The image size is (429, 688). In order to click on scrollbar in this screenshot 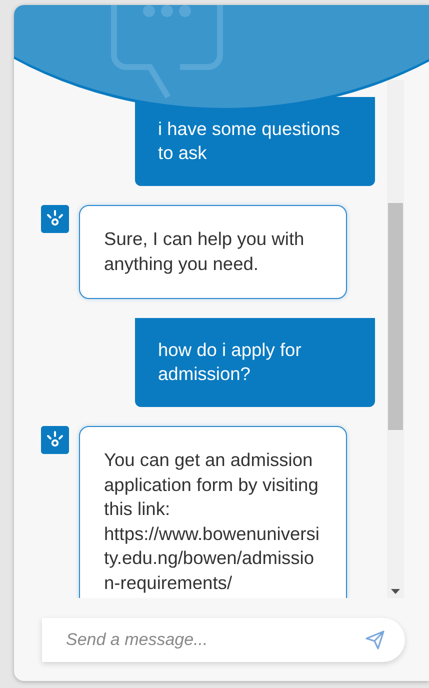, I will do `click(395, 339)`.